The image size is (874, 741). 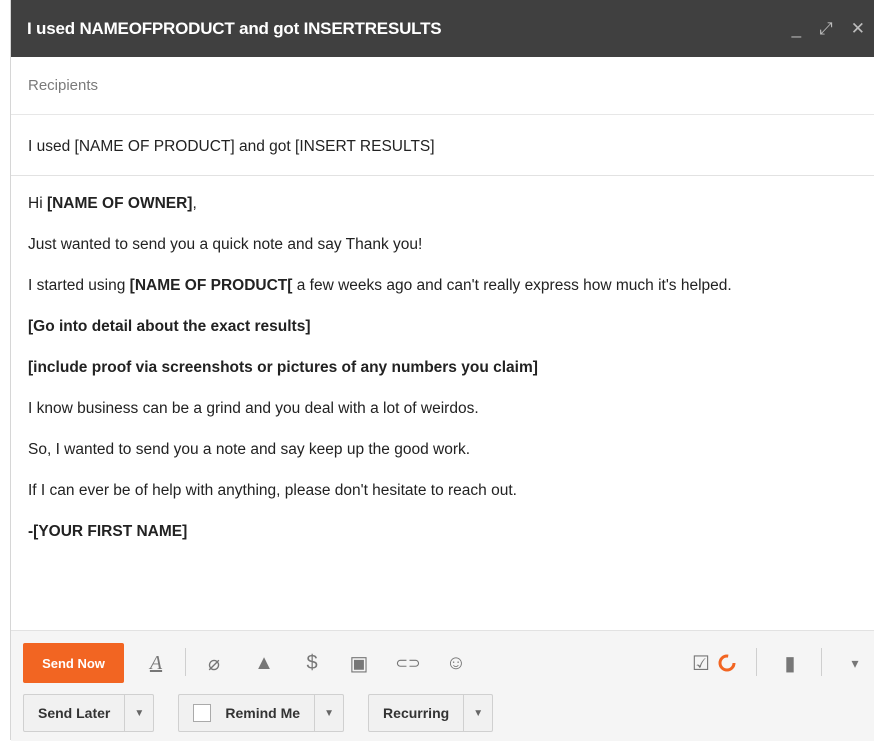 I want to click on remind-me-checkbox, so click(x=202, y=713).